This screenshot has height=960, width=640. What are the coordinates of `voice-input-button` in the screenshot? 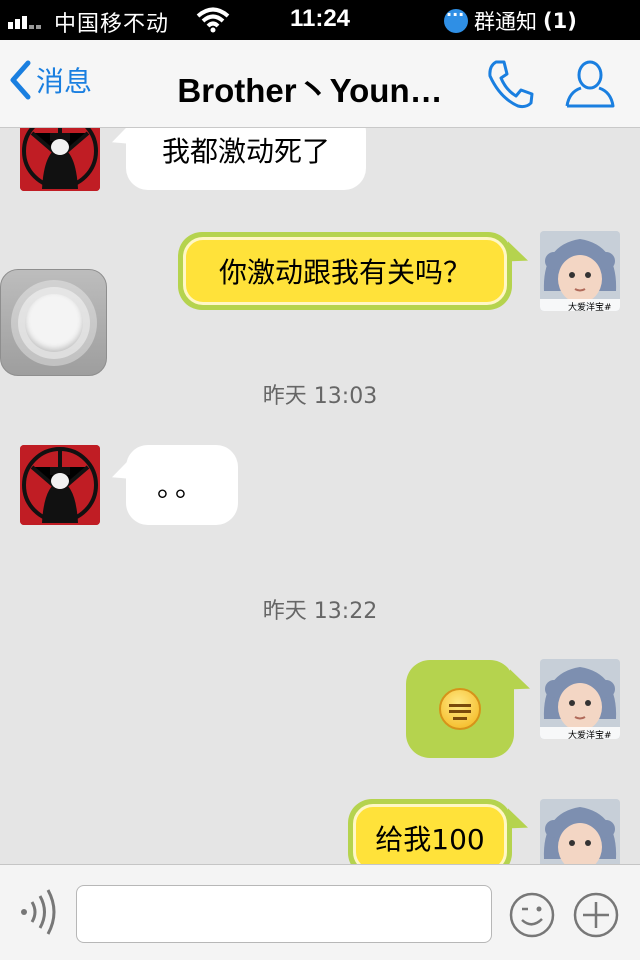 It's located at (38, 914).